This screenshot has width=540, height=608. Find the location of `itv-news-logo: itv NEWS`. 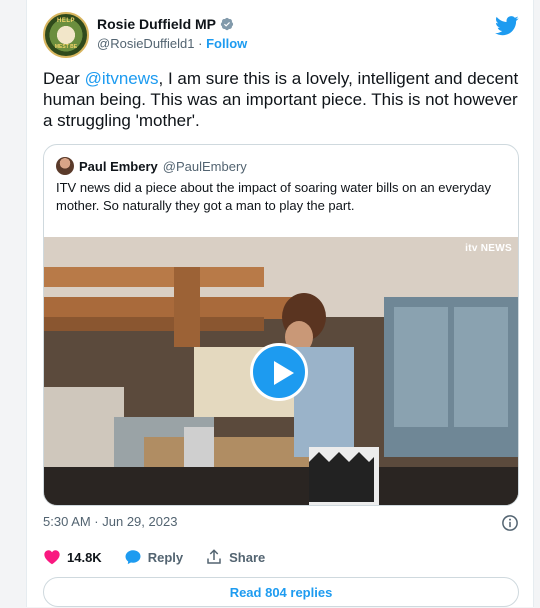

itv-news-logo: itv NEWS is located at coordinates (488, 248).